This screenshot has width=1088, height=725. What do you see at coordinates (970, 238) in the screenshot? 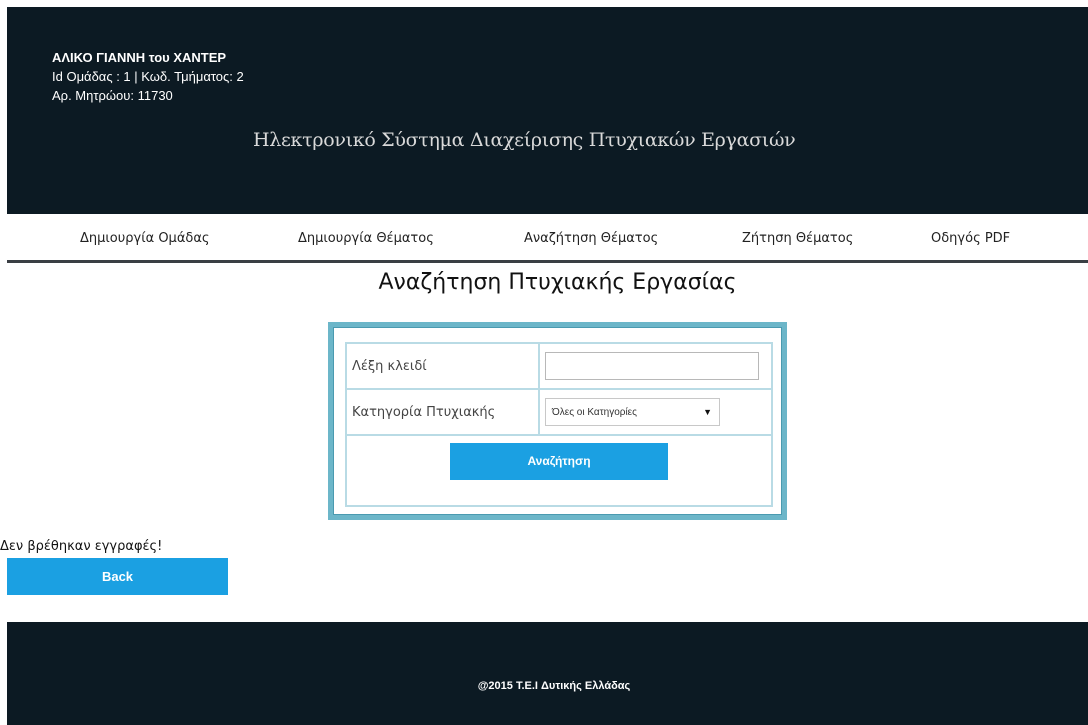
I see `nav-item-pdf-guide: Οδηγός PDF` at bounding box center [970, 238].